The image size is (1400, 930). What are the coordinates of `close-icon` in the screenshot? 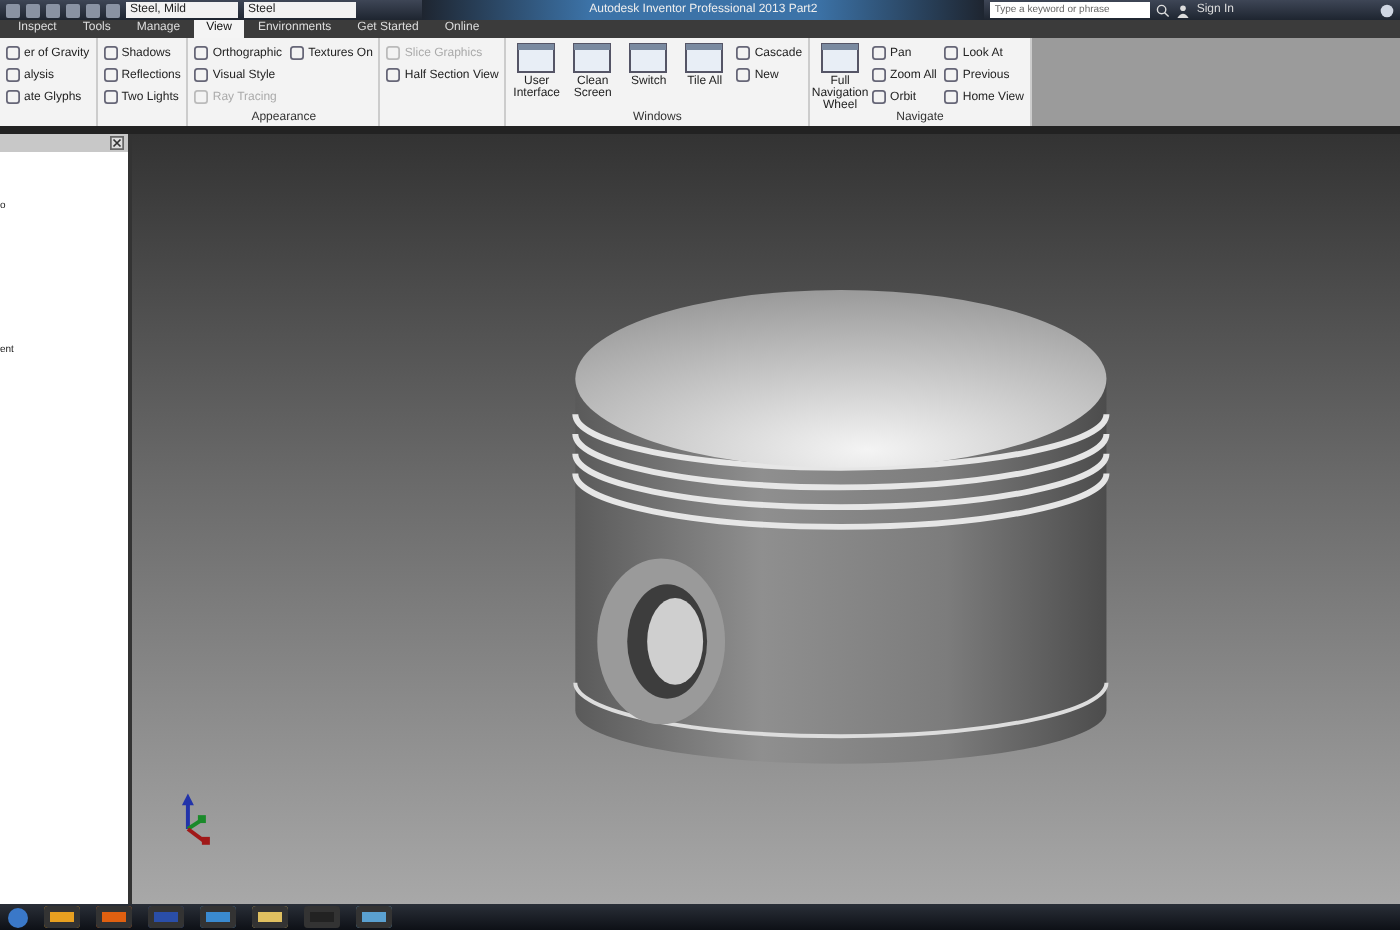 It's located at (117, 143).